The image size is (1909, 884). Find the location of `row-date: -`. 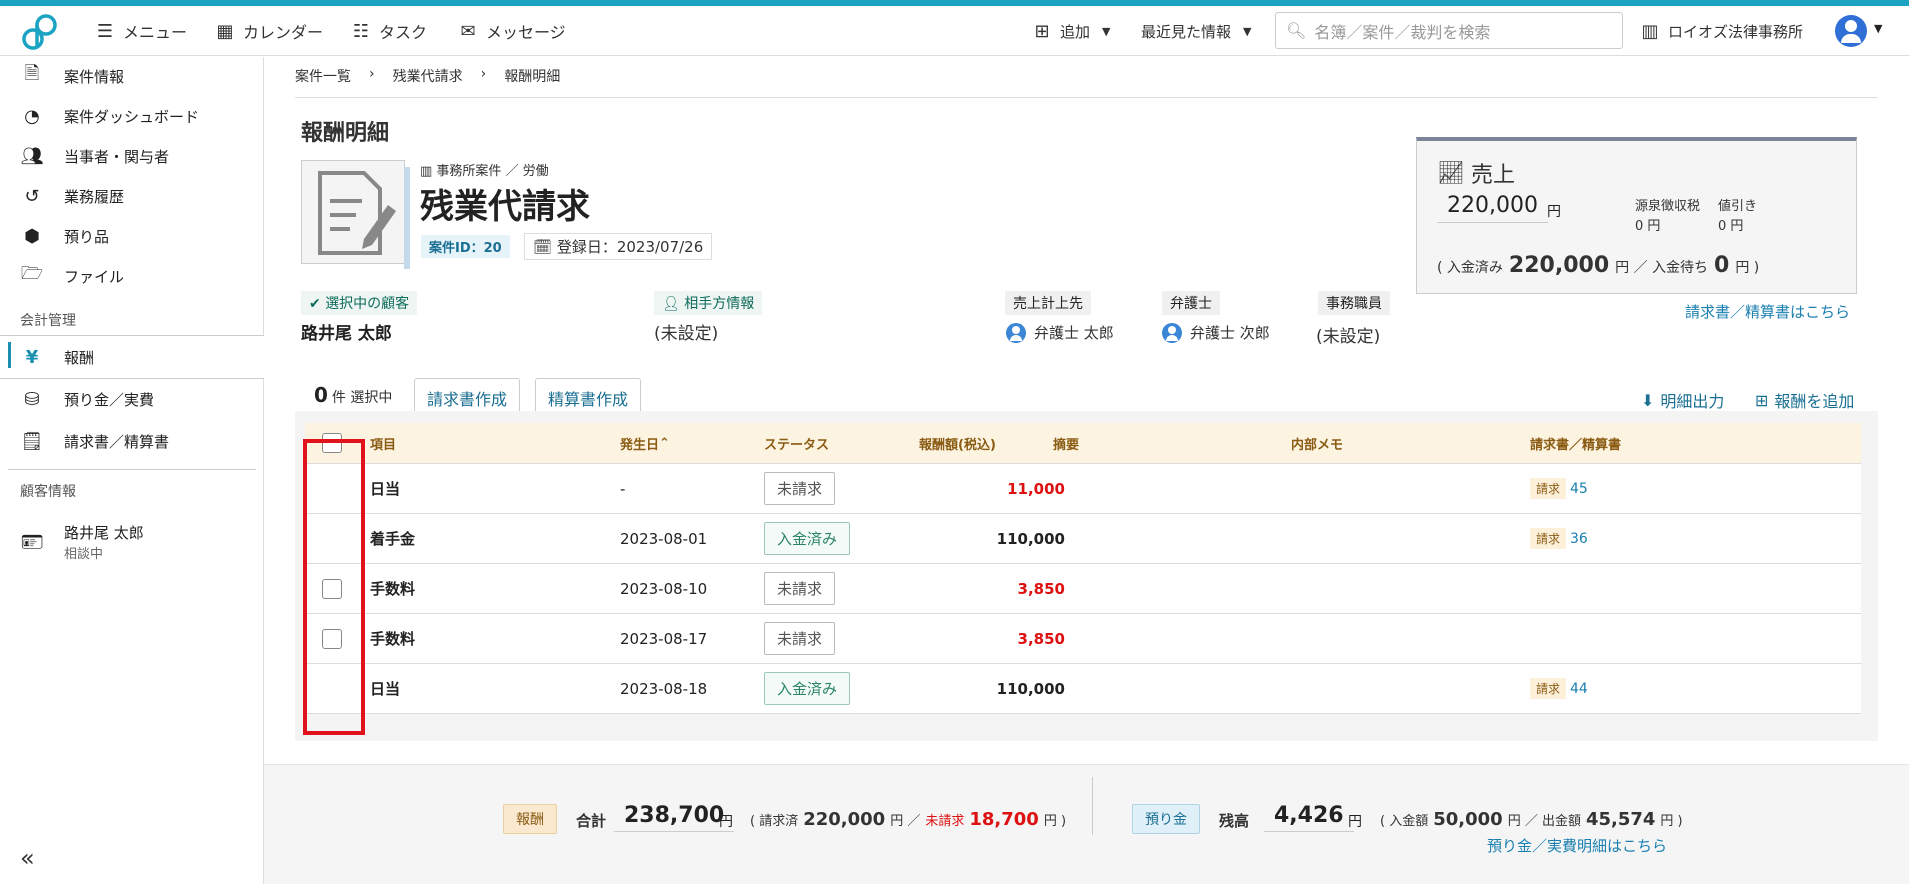

row-date: - is located at coordinates (623, 488).